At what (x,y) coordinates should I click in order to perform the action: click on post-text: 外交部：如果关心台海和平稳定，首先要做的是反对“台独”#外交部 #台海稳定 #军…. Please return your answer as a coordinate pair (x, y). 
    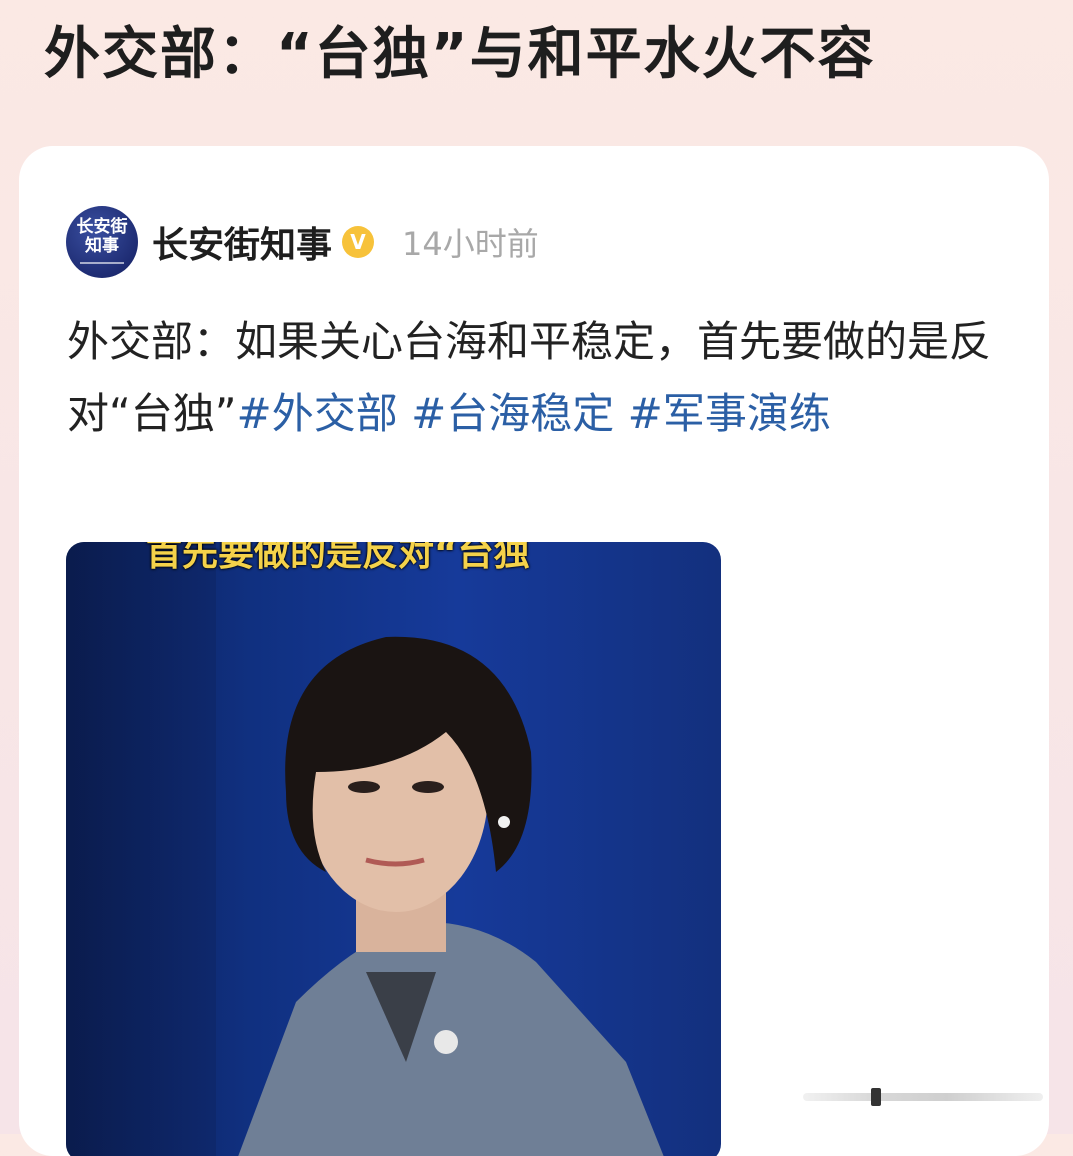
    Looking at the image, I should click on (542, 378).